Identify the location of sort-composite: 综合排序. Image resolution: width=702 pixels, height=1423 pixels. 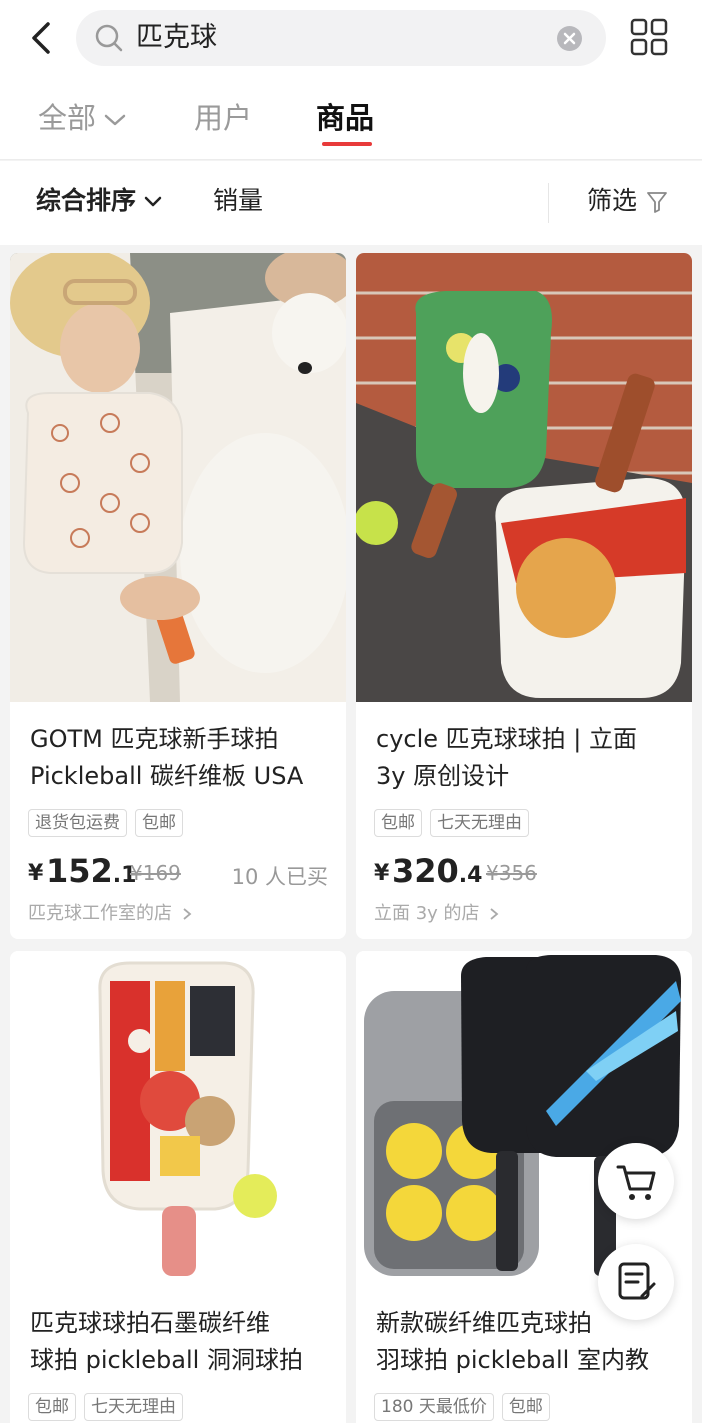
(99, 201).